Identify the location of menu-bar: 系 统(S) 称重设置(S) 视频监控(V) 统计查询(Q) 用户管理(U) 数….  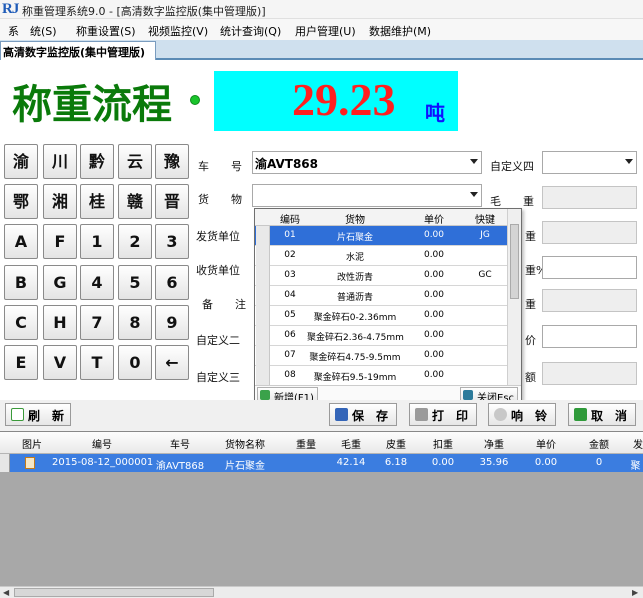
(321, 29).